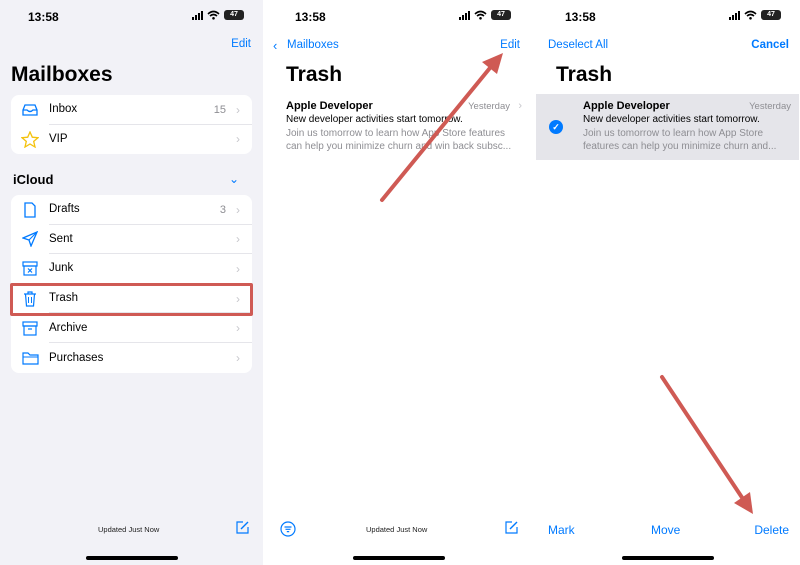  I want to click on mailbox-row-junk: Junk ›, so click(131, 269).